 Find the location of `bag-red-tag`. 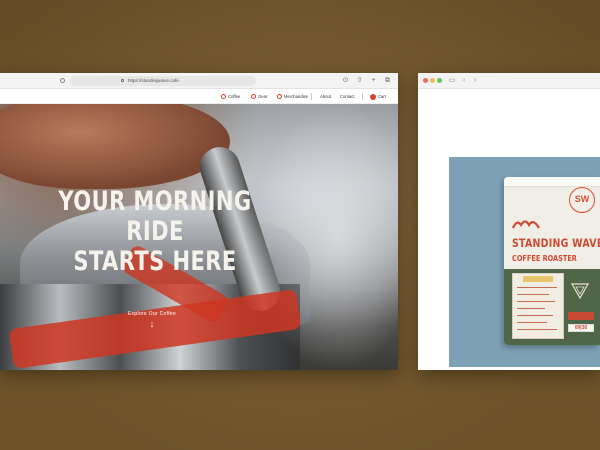

bag-red-tag is located at coordinates (581, 316).